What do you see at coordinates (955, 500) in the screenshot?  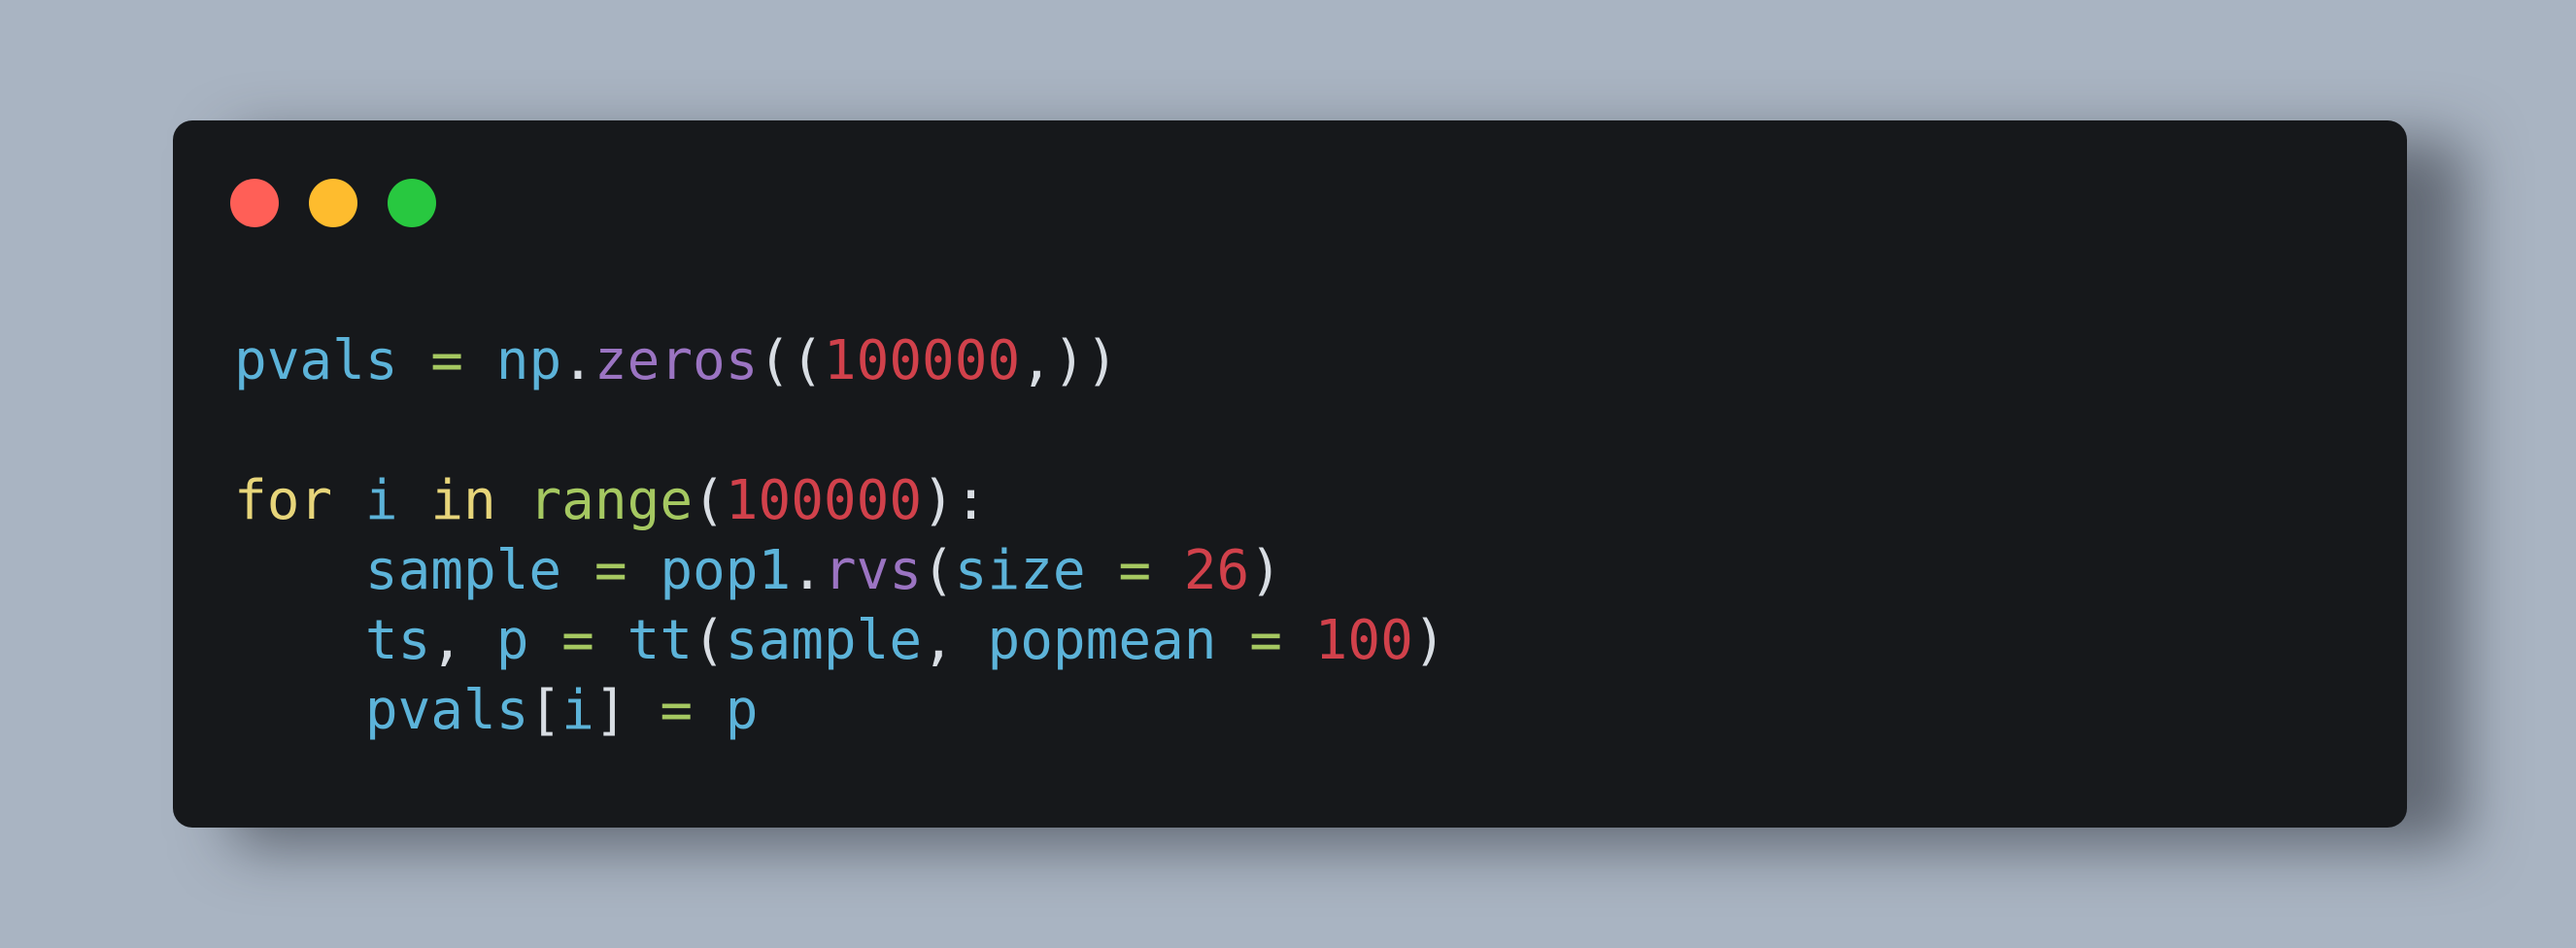 I see `code-token: ):` at bounding box center [955, 500].